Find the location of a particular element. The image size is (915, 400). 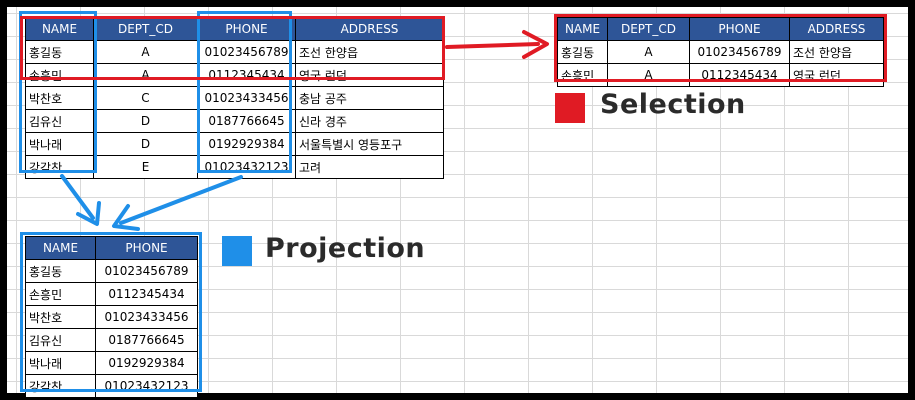

selection-legend-swatch is located at coordinates (570, 108).